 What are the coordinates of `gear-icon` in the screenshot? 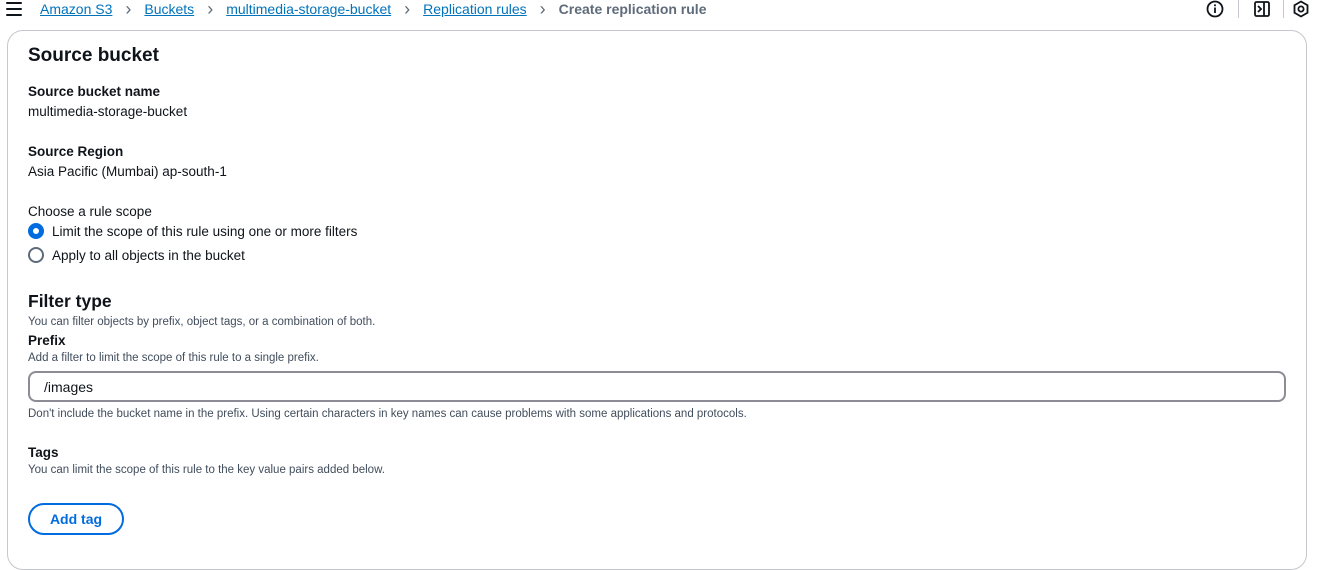 It's located at (1301, 9).